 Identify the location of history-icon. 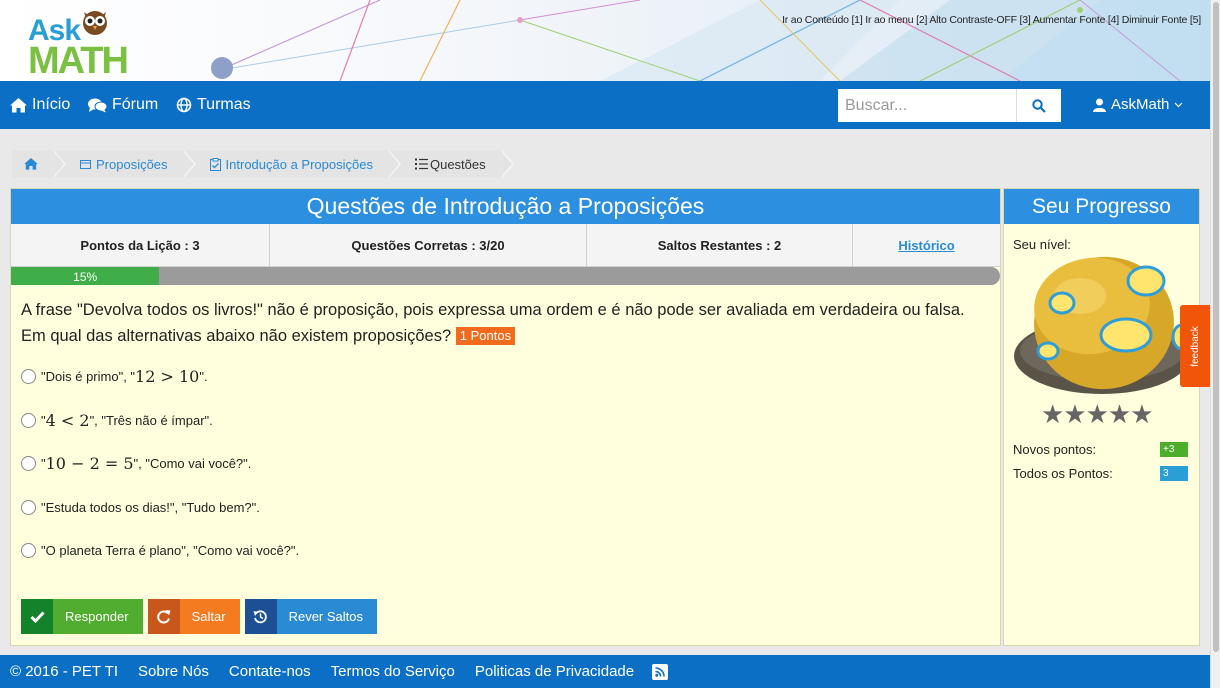
(260, 616).